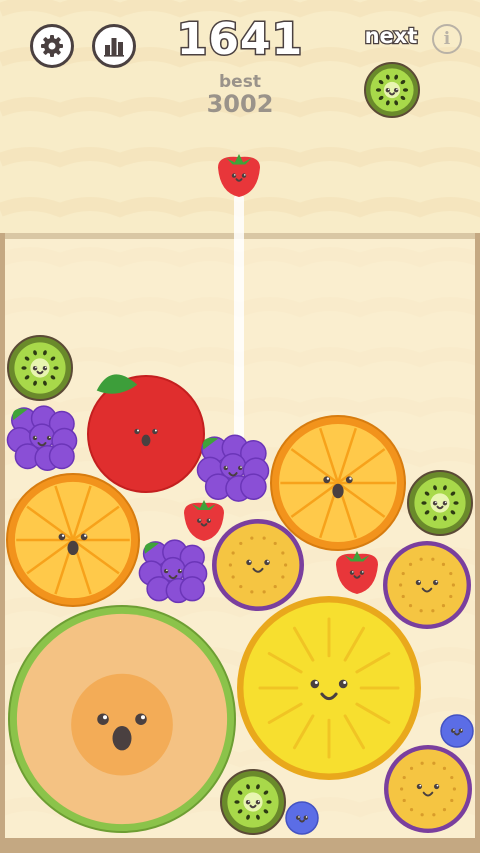 This screenshot has height=853, width=480. I want to click on bar-chart-icon, so click(114, 47).